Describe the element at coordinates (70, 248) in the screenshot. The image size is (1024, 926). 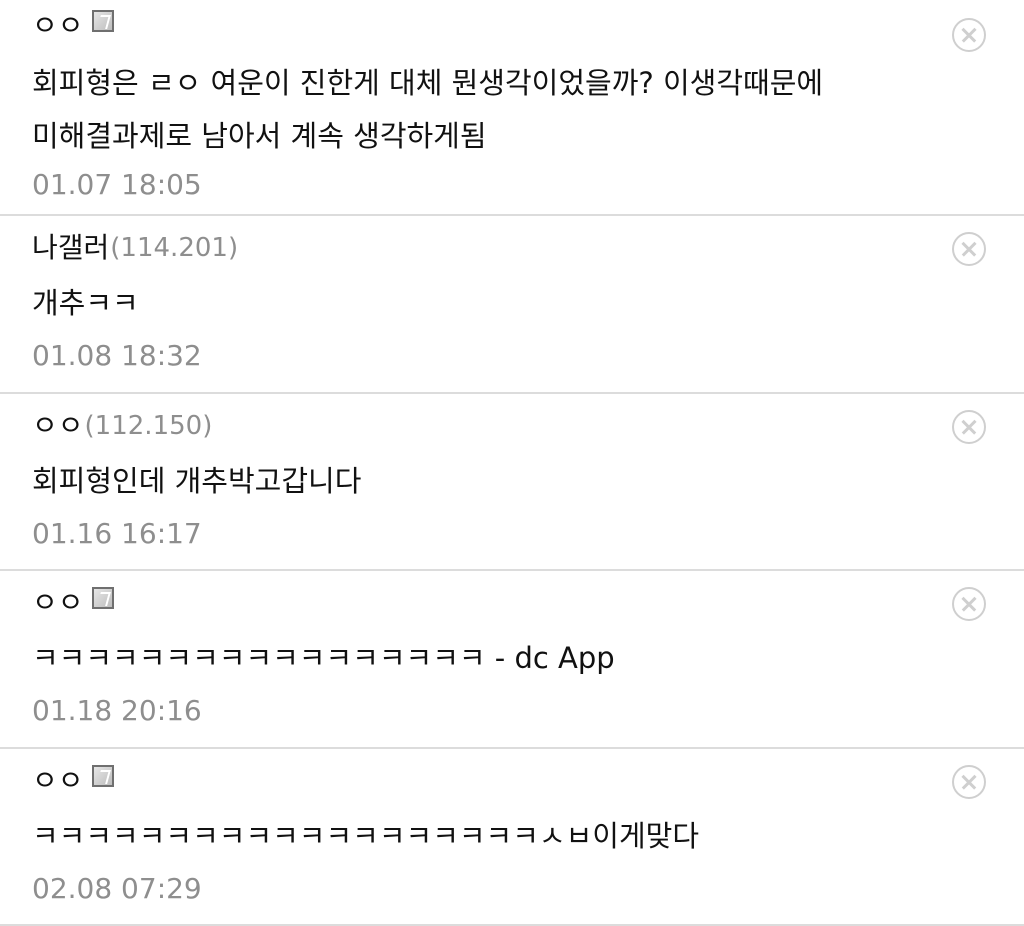
I see `comment-nickname: 나갤러` at that location.